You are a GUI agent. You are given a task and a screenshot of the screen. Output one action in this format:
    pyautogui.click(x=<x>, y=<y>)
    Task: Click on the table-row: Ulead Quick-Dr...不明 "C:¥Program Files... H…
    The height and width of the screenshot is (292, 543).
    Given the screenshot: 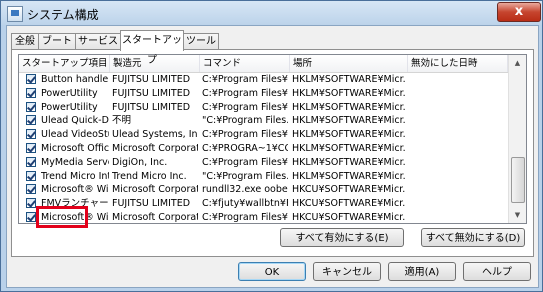 What is the action you would take?
    pyautogui.click(x=263, y=120)
    